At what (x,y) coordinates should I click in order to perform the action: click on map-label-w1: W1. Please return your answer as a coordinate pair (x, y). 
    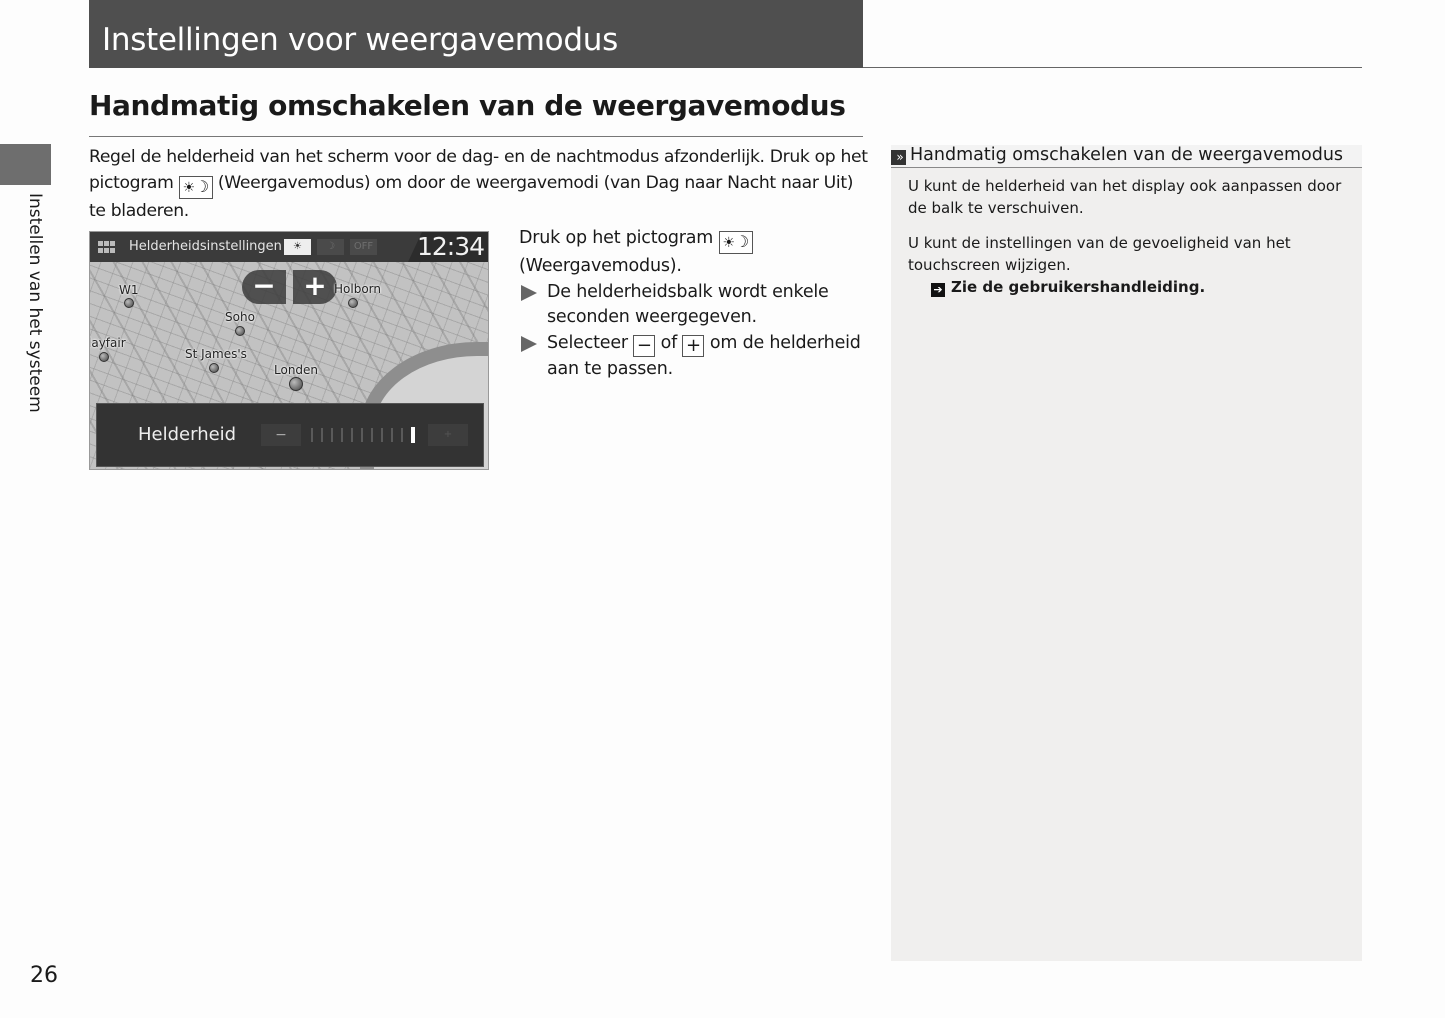
    Looking at the image, I should click on (129, 290).